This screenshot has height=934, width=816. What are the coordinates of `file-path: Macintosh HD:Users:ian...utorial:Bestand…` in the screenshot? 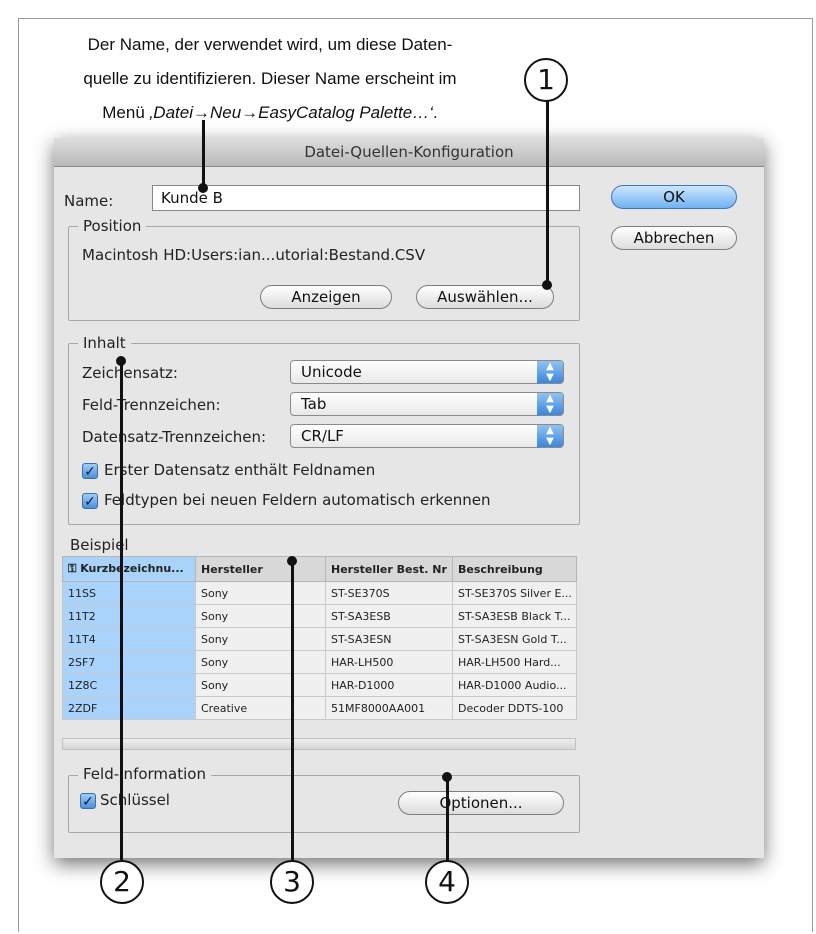 It's located at (254, 255).